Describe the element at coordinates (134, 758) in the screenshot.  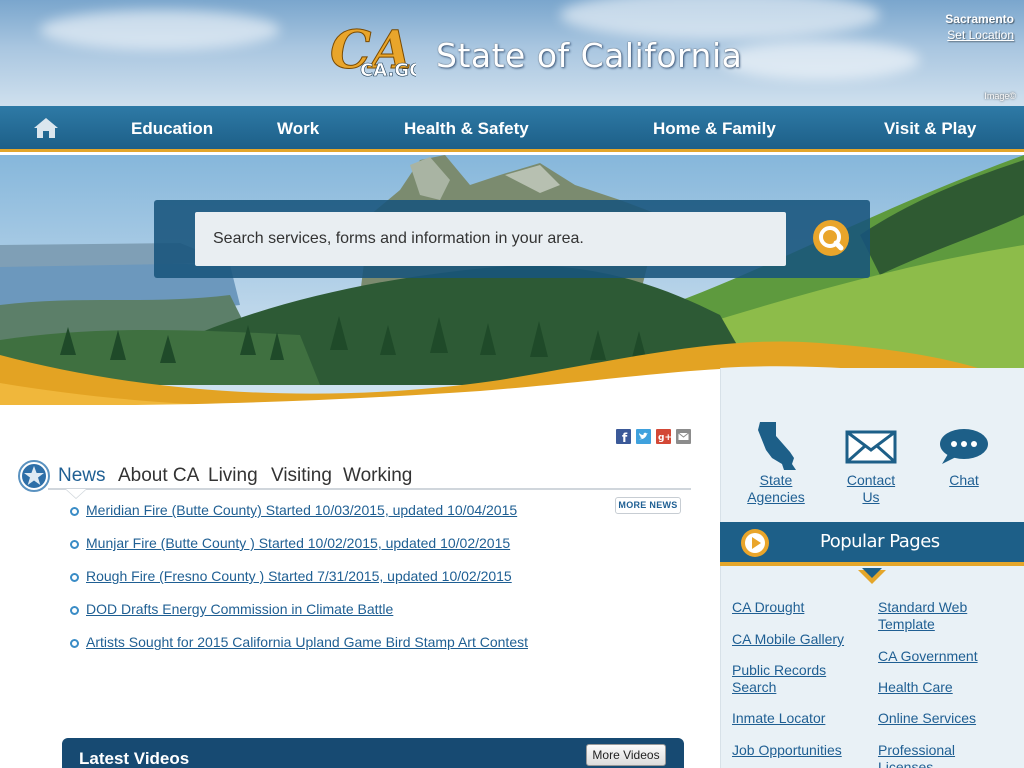
I see `latest-videos-title: Latest Videos` at that location.